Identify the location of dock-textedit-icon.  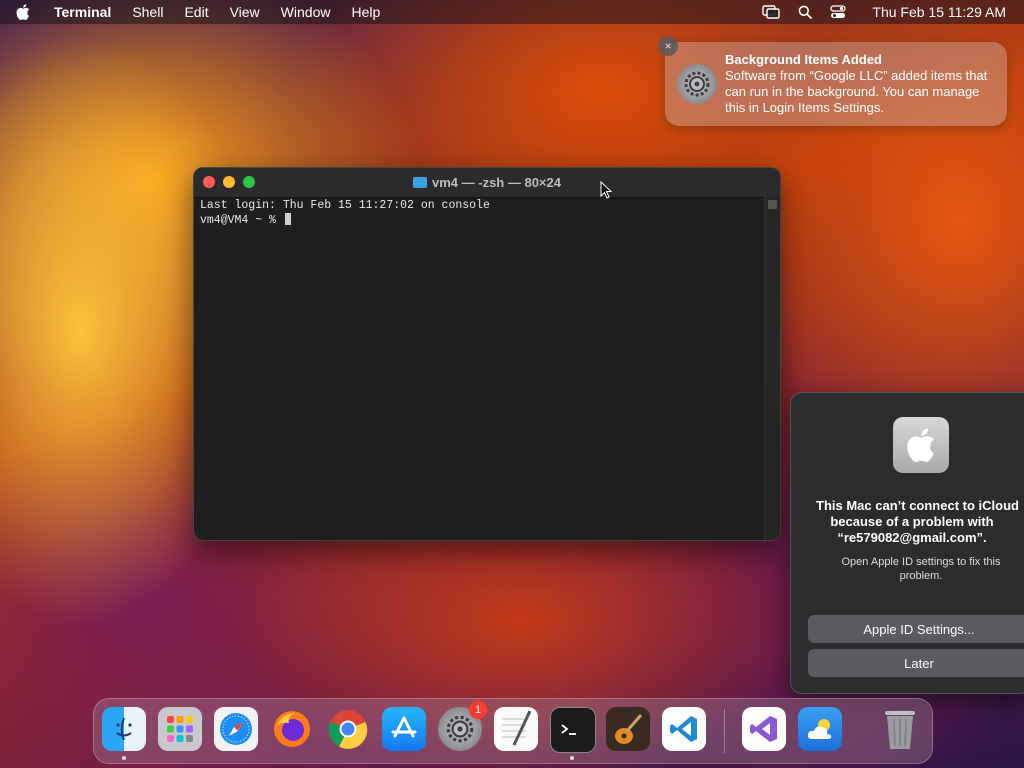
(516, 729).